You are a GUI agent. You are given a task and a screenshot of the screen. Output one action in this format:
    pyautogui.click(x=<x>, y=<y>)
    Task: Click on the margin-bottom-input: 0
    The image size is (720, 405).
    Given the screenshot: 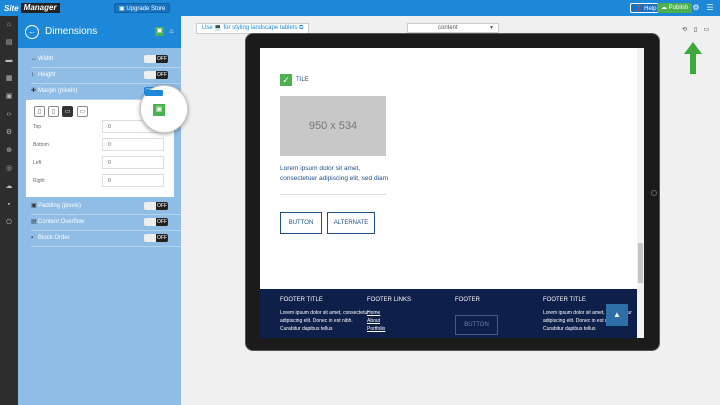 What is the action you would take?
    pyautogui.click(x=133, y=144)
    